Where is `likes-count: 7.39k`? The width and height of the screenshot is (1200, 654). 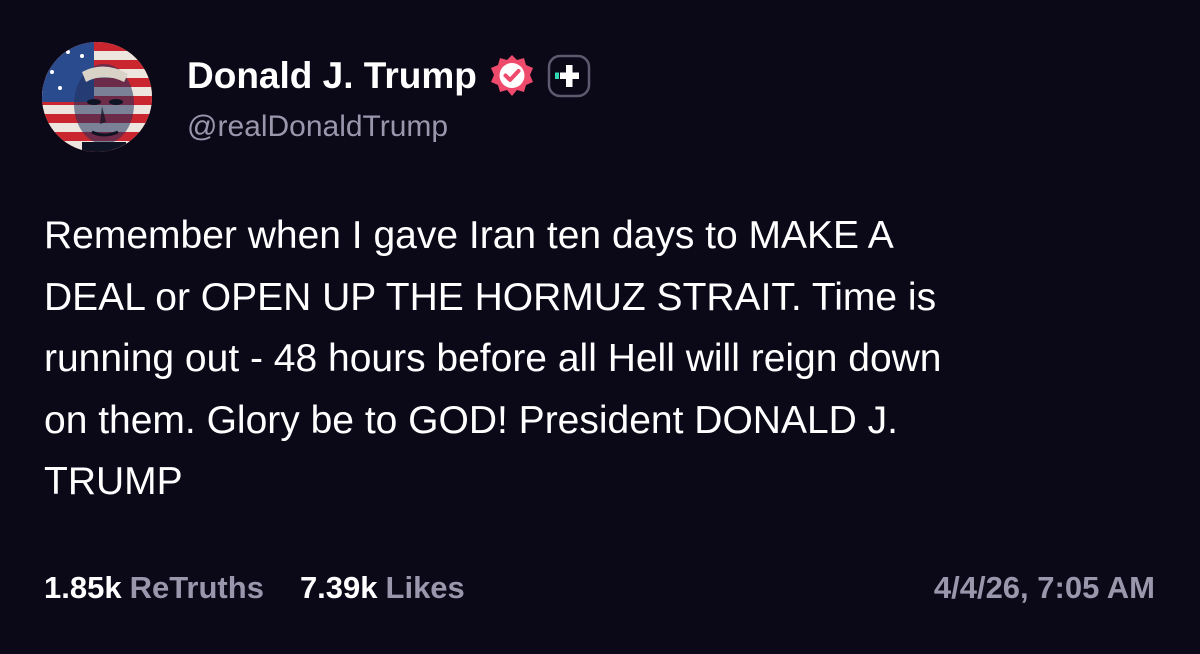
likes-count: 7.39k is located at coordinates (338, 587).